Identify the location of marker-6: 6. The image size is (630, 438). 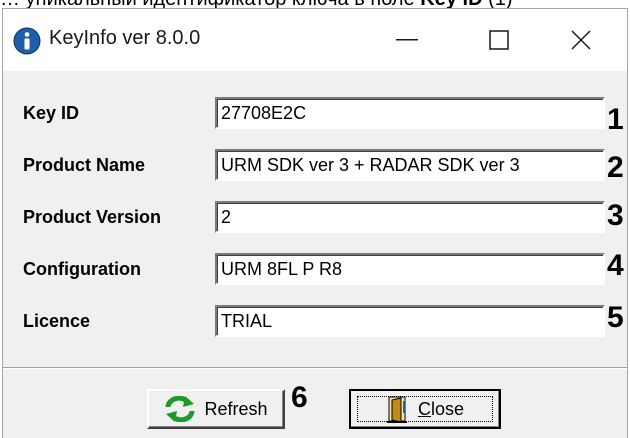
(299, 397).